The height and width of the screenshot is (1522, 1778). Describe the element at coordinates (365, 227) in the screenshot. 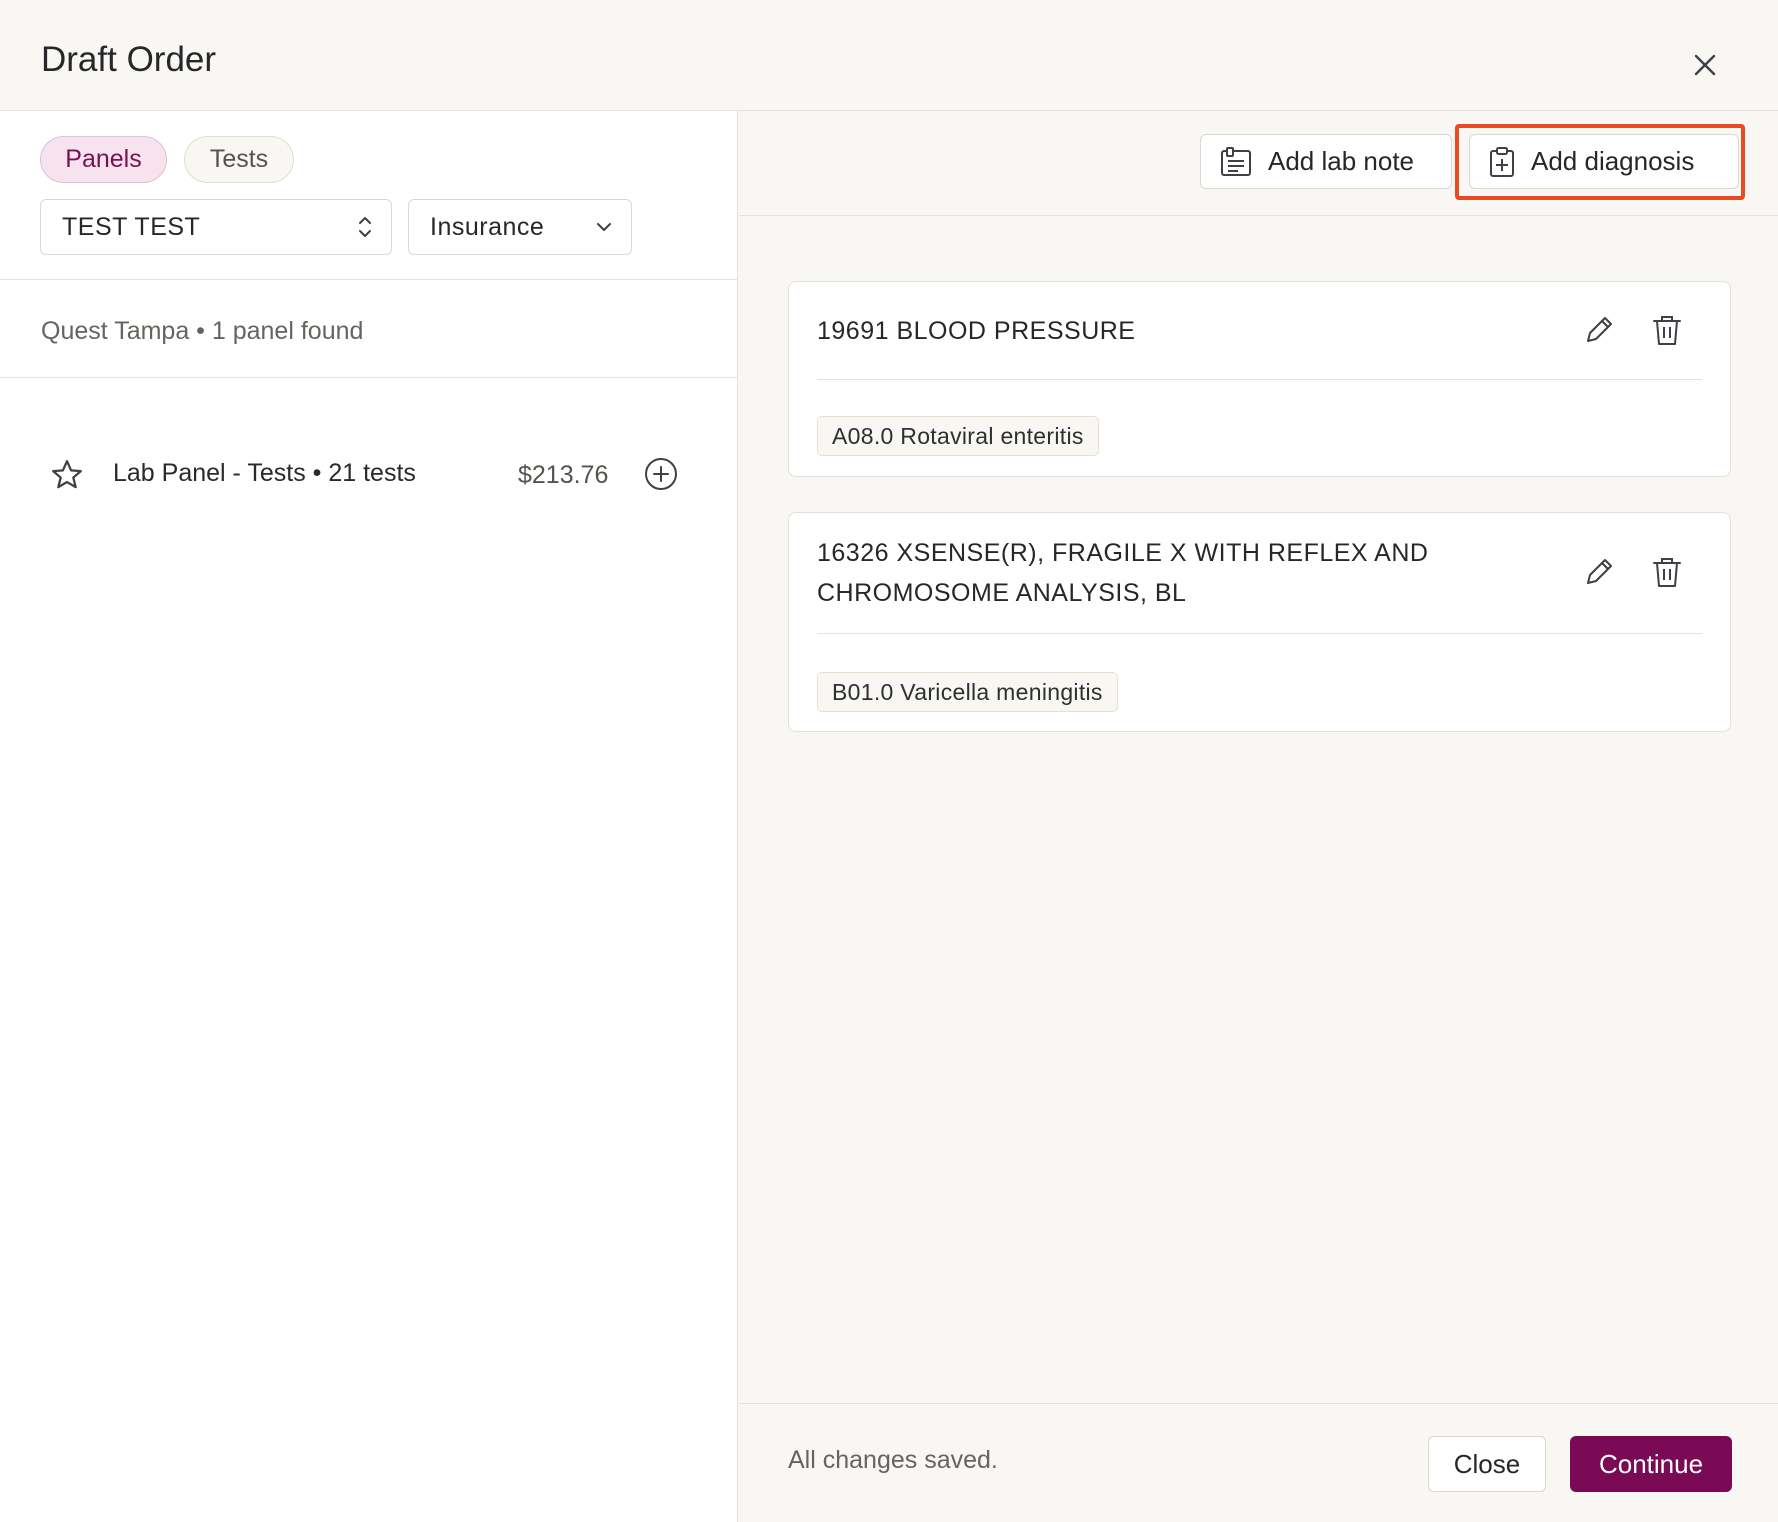

I see `updown-chevron-icon` at that location.